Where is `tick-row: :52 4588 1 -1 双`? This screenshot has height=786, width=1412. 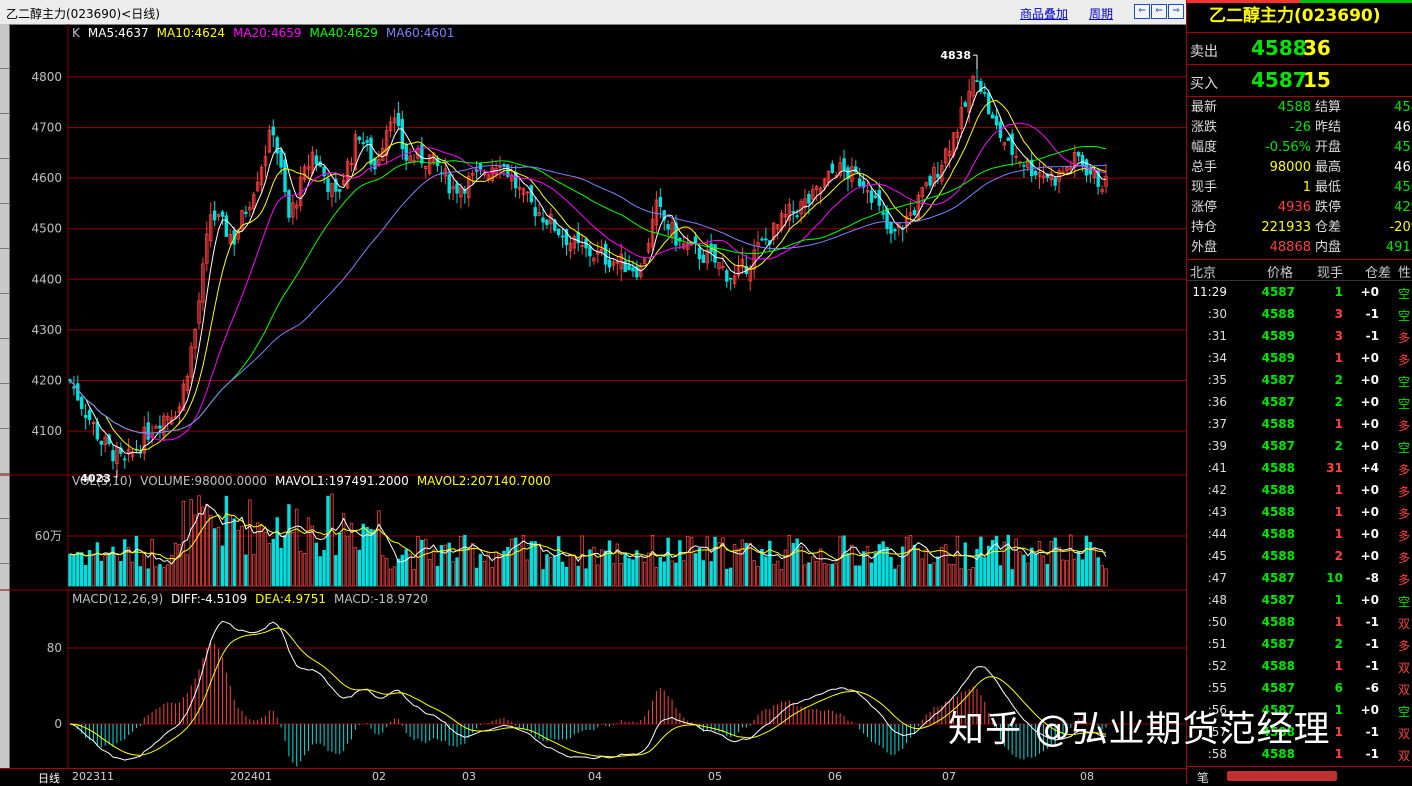
tick-row: :52 4588 1 -1 双 is located at coordinates (1299, 666).